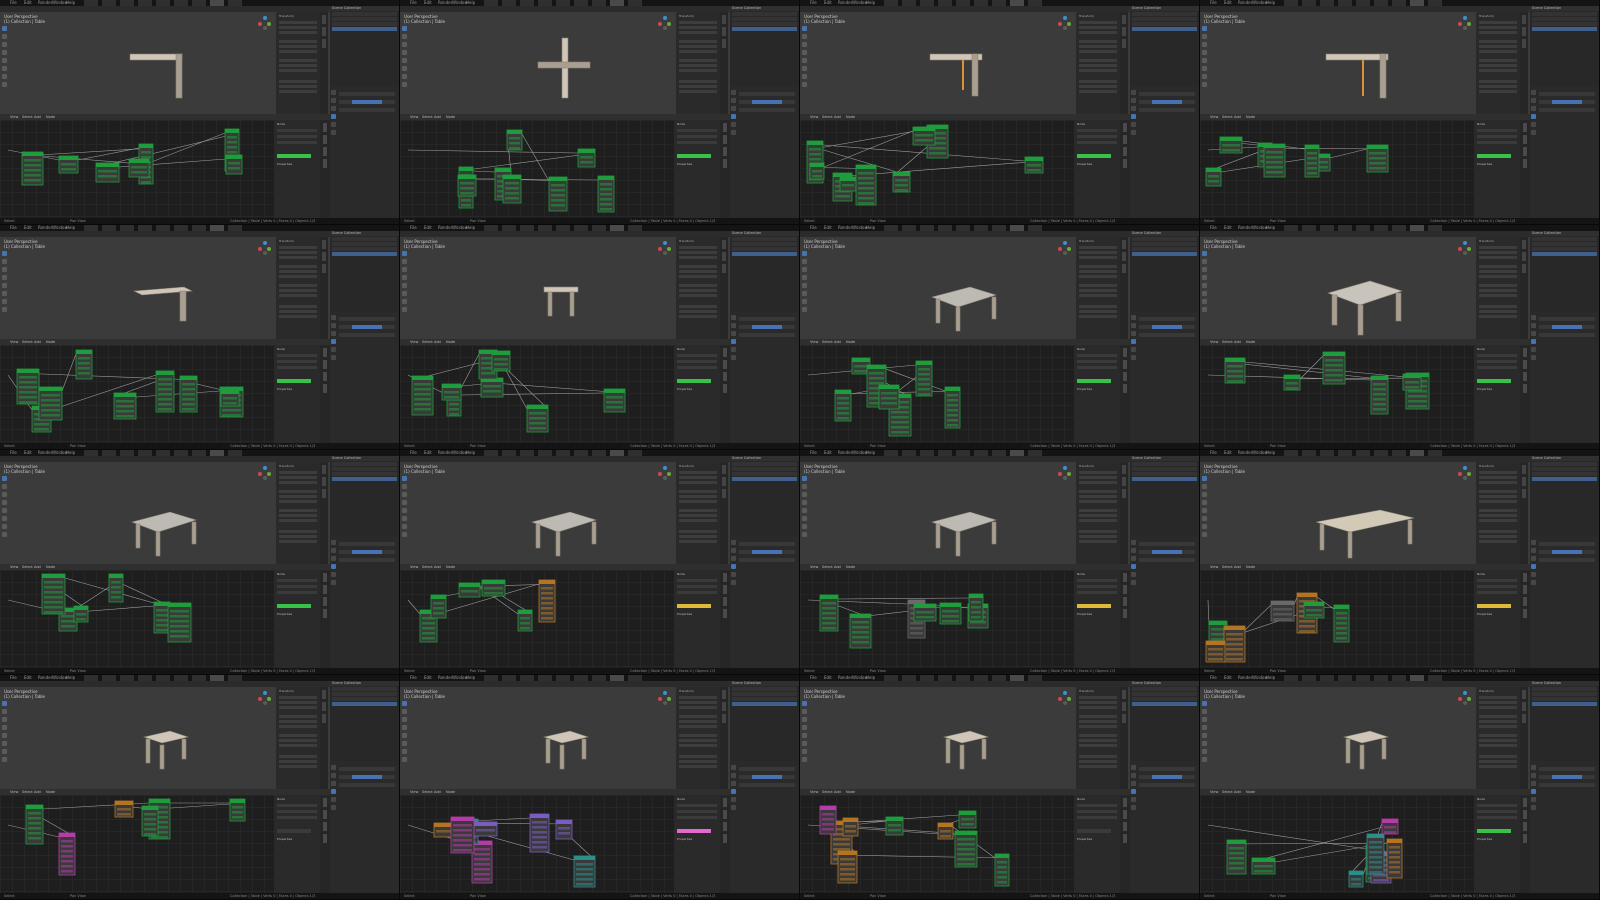 Image resolution: width=1600 pixels, height=900 pixels. What do you see at coordinates (1564, 46) in the screenshot?
I see `outliner: Scene Collection` at bounding box center [1564, 46].